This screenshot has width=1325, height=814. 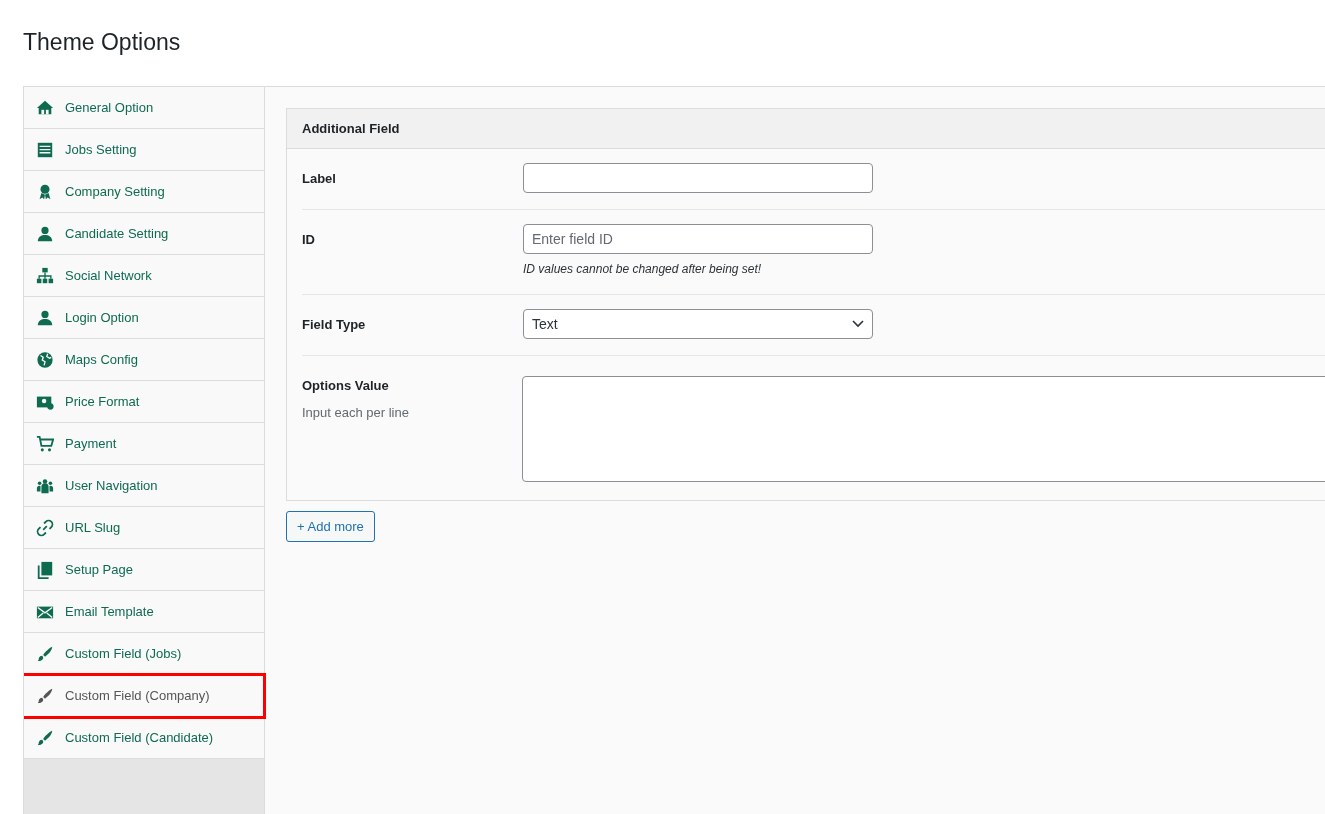 I want to click on page-title: Theme Options, so click(x=102, y=42).